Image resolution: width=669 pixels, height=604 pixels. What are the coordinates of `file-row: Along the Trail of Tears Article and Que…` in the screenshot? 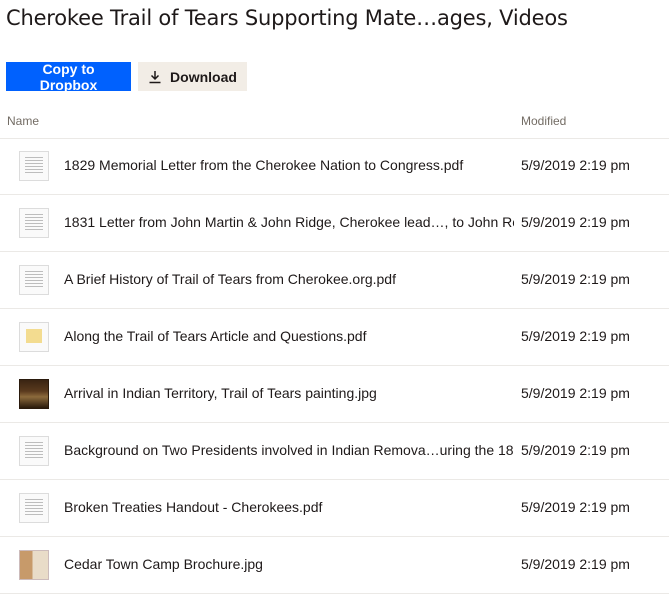 It's located at (334, 337).